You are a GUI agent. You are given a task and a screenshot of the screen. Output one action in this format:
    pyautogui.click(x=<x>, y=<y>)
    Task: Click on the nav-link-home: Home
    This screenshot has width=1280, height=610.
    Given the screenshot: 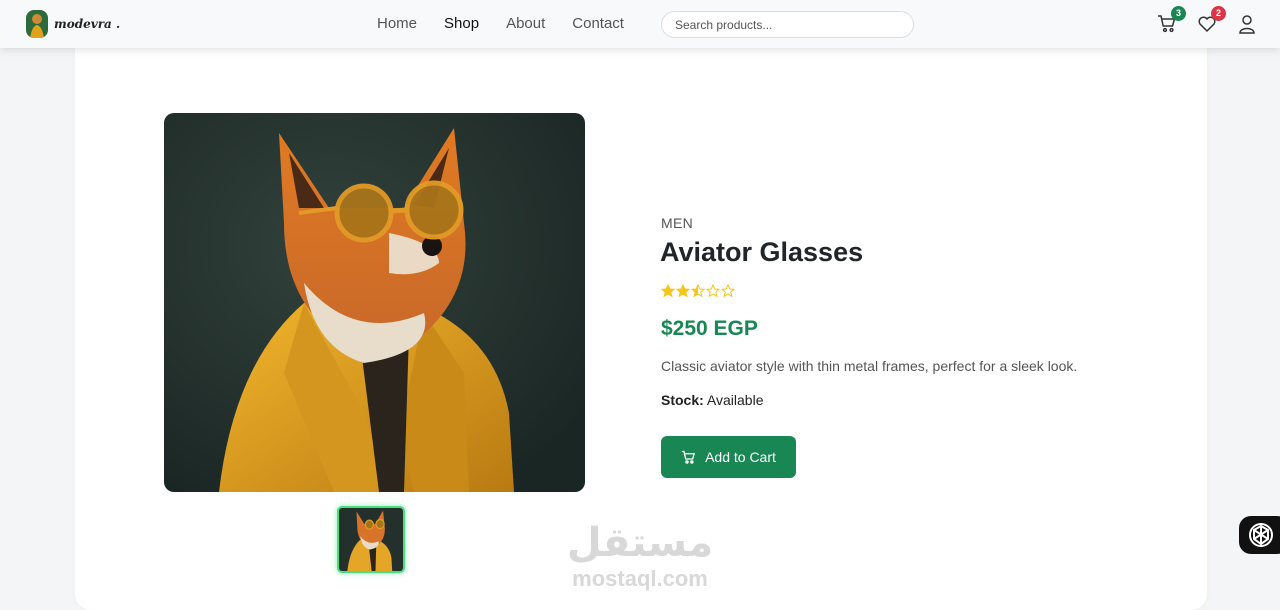 What is the action you would take?
    pyautogui.click(x=397, y=23)
    